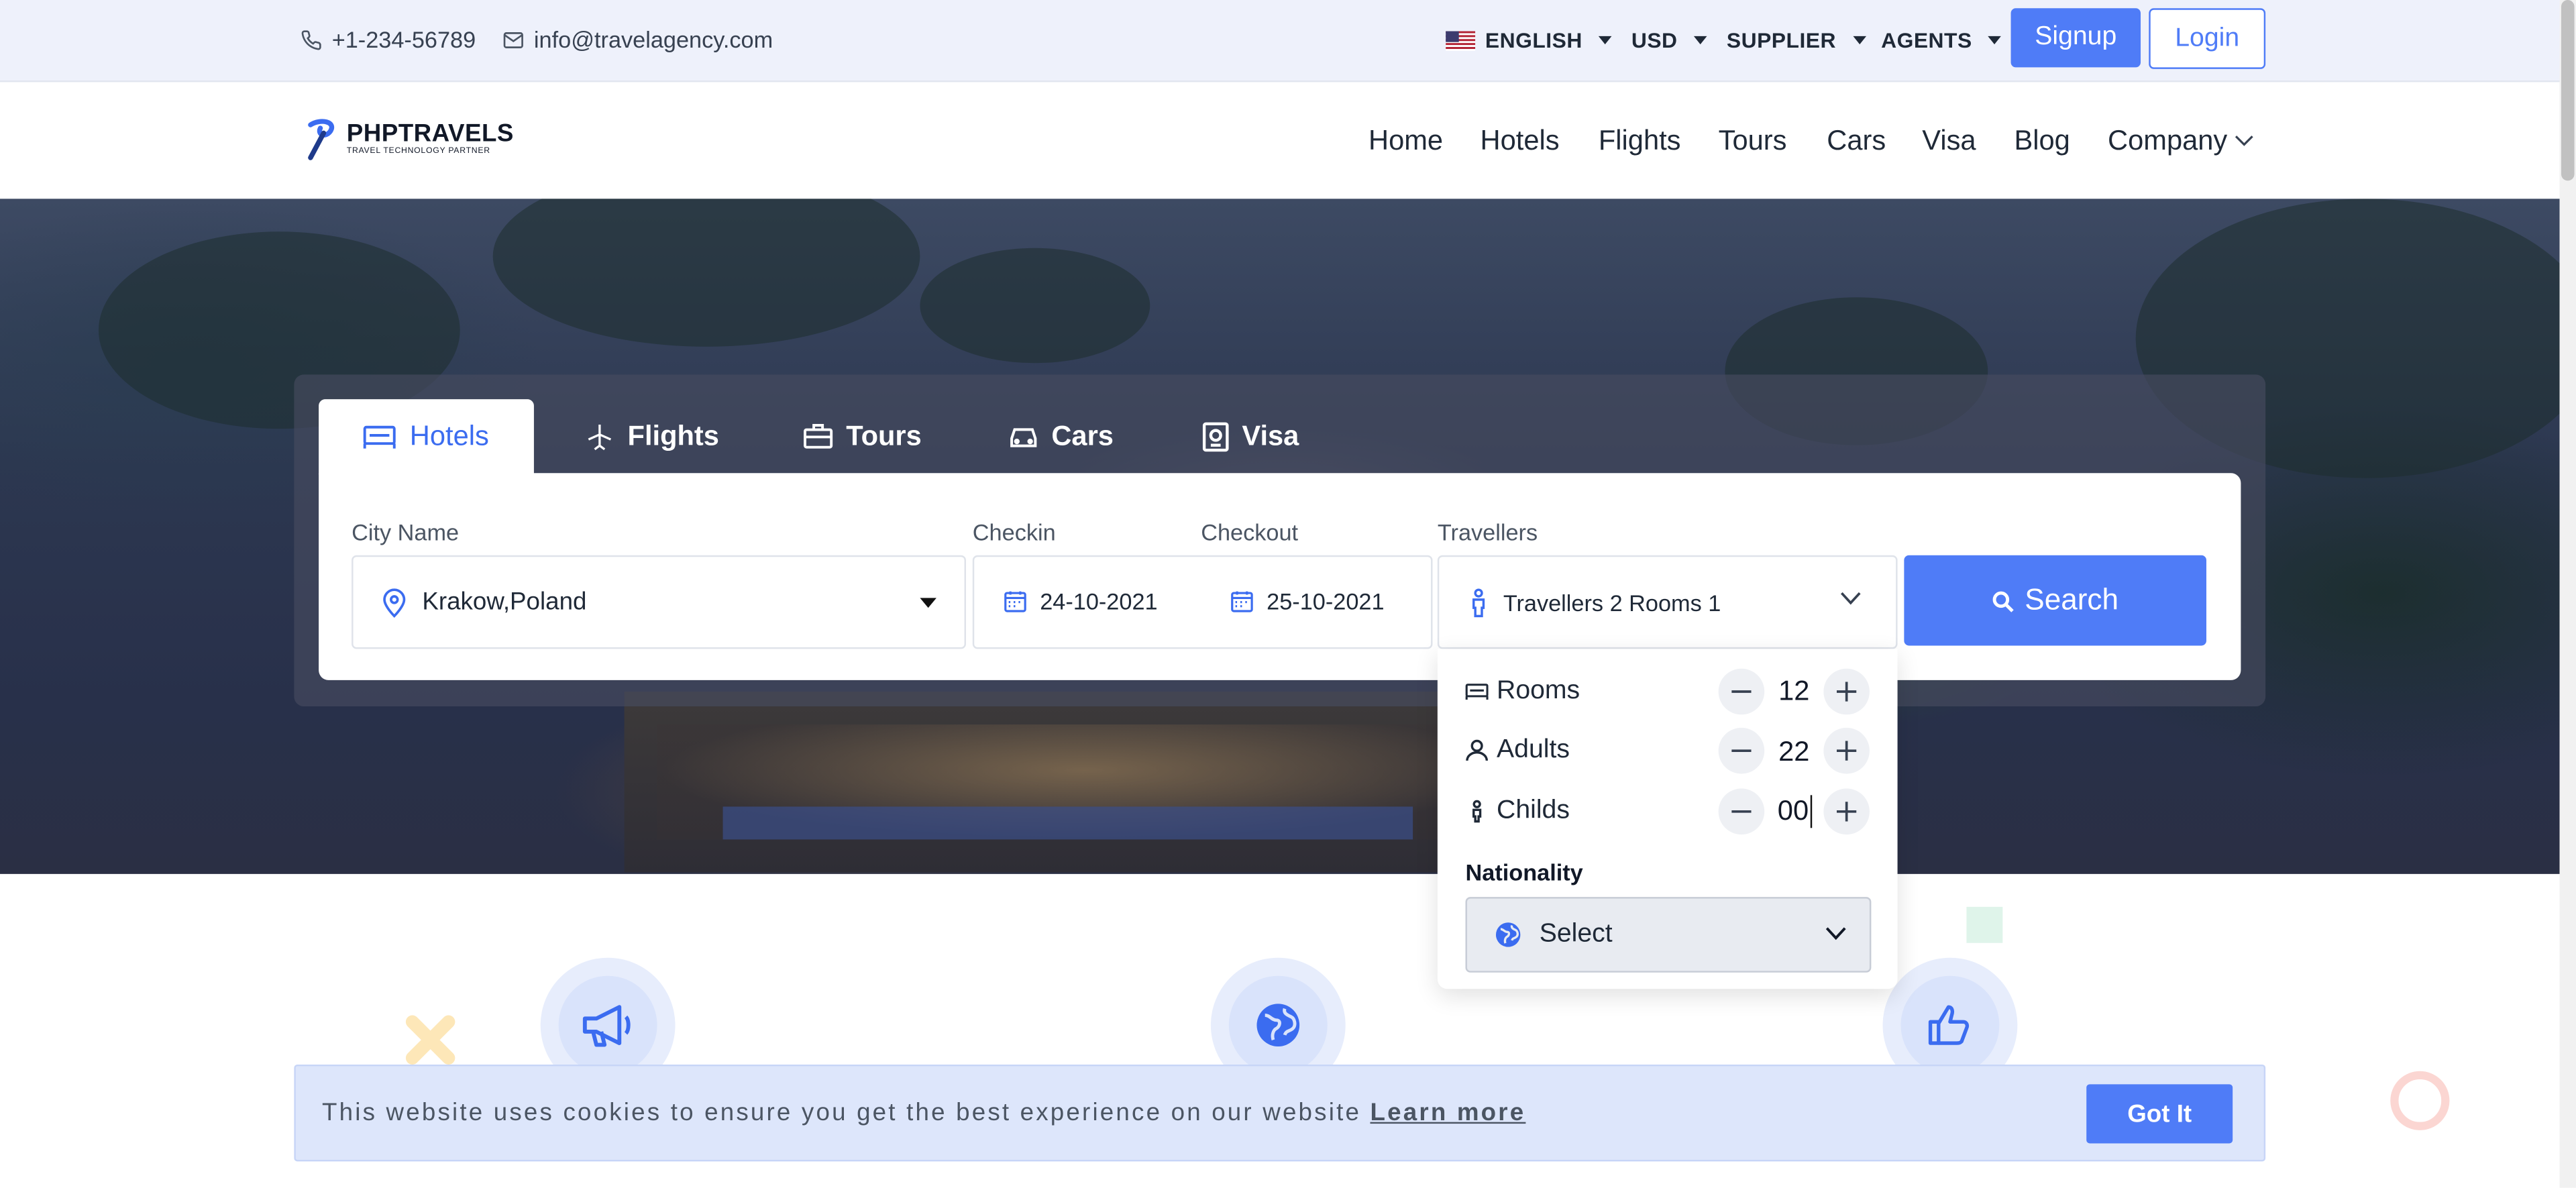  What do you see at coordinates (1795, 811) in the screenshot?
I see `childs-value: 00` at bounding box center [1795, 811].